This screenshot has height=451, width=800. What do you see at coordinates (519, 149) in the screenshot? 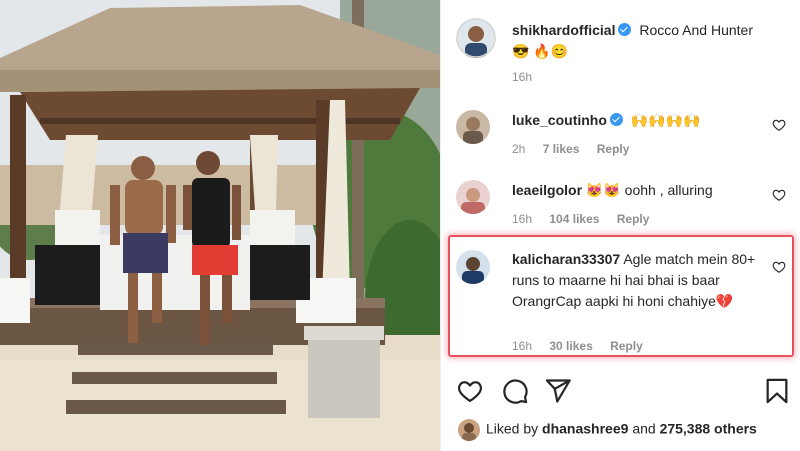
I see `comment-time: 2h` at bounding box center [519, 149].